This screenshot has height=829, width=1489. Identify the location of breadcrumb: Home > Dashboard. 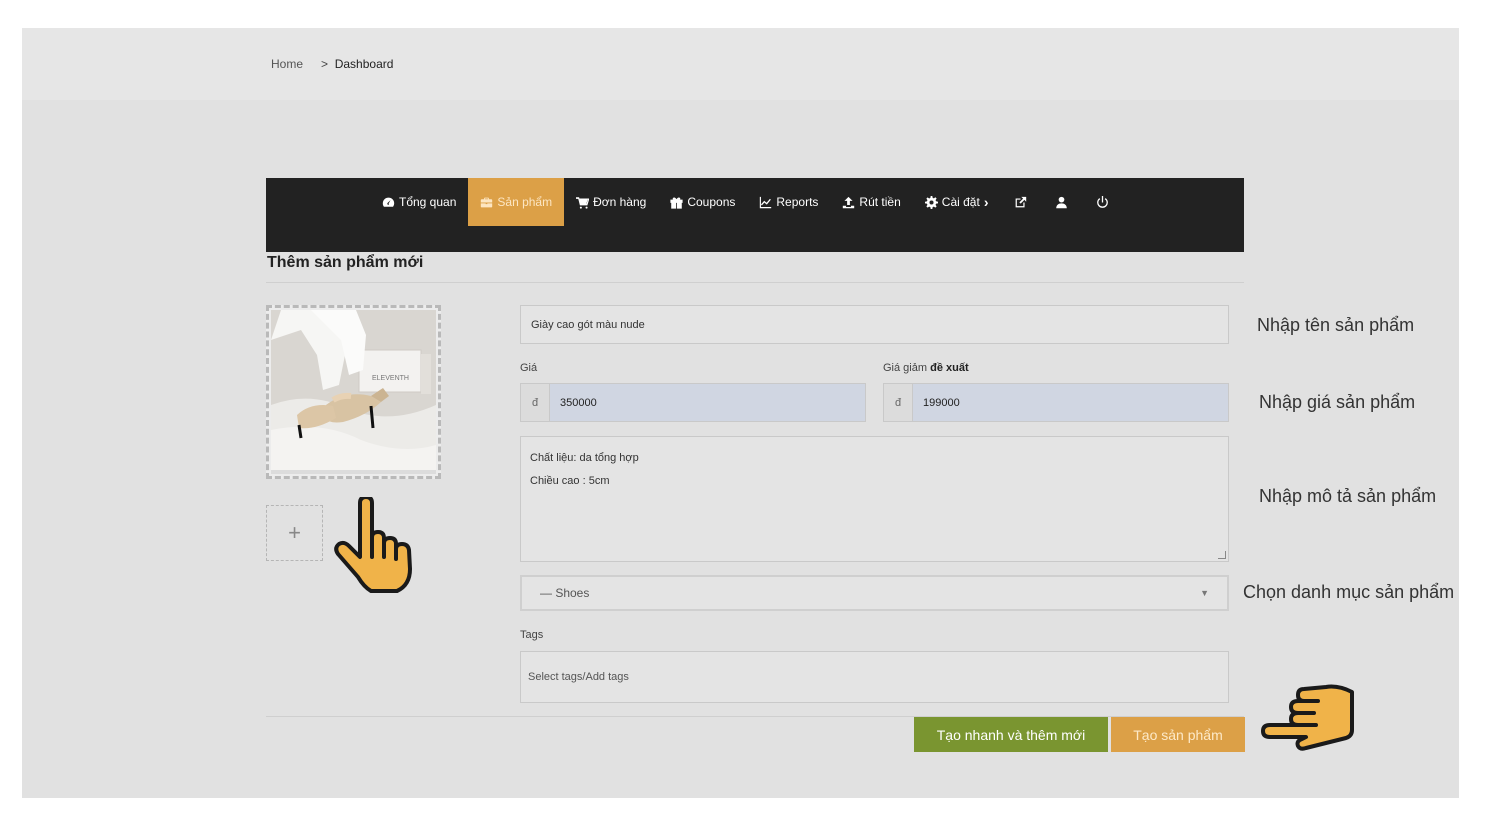
(332, 64).